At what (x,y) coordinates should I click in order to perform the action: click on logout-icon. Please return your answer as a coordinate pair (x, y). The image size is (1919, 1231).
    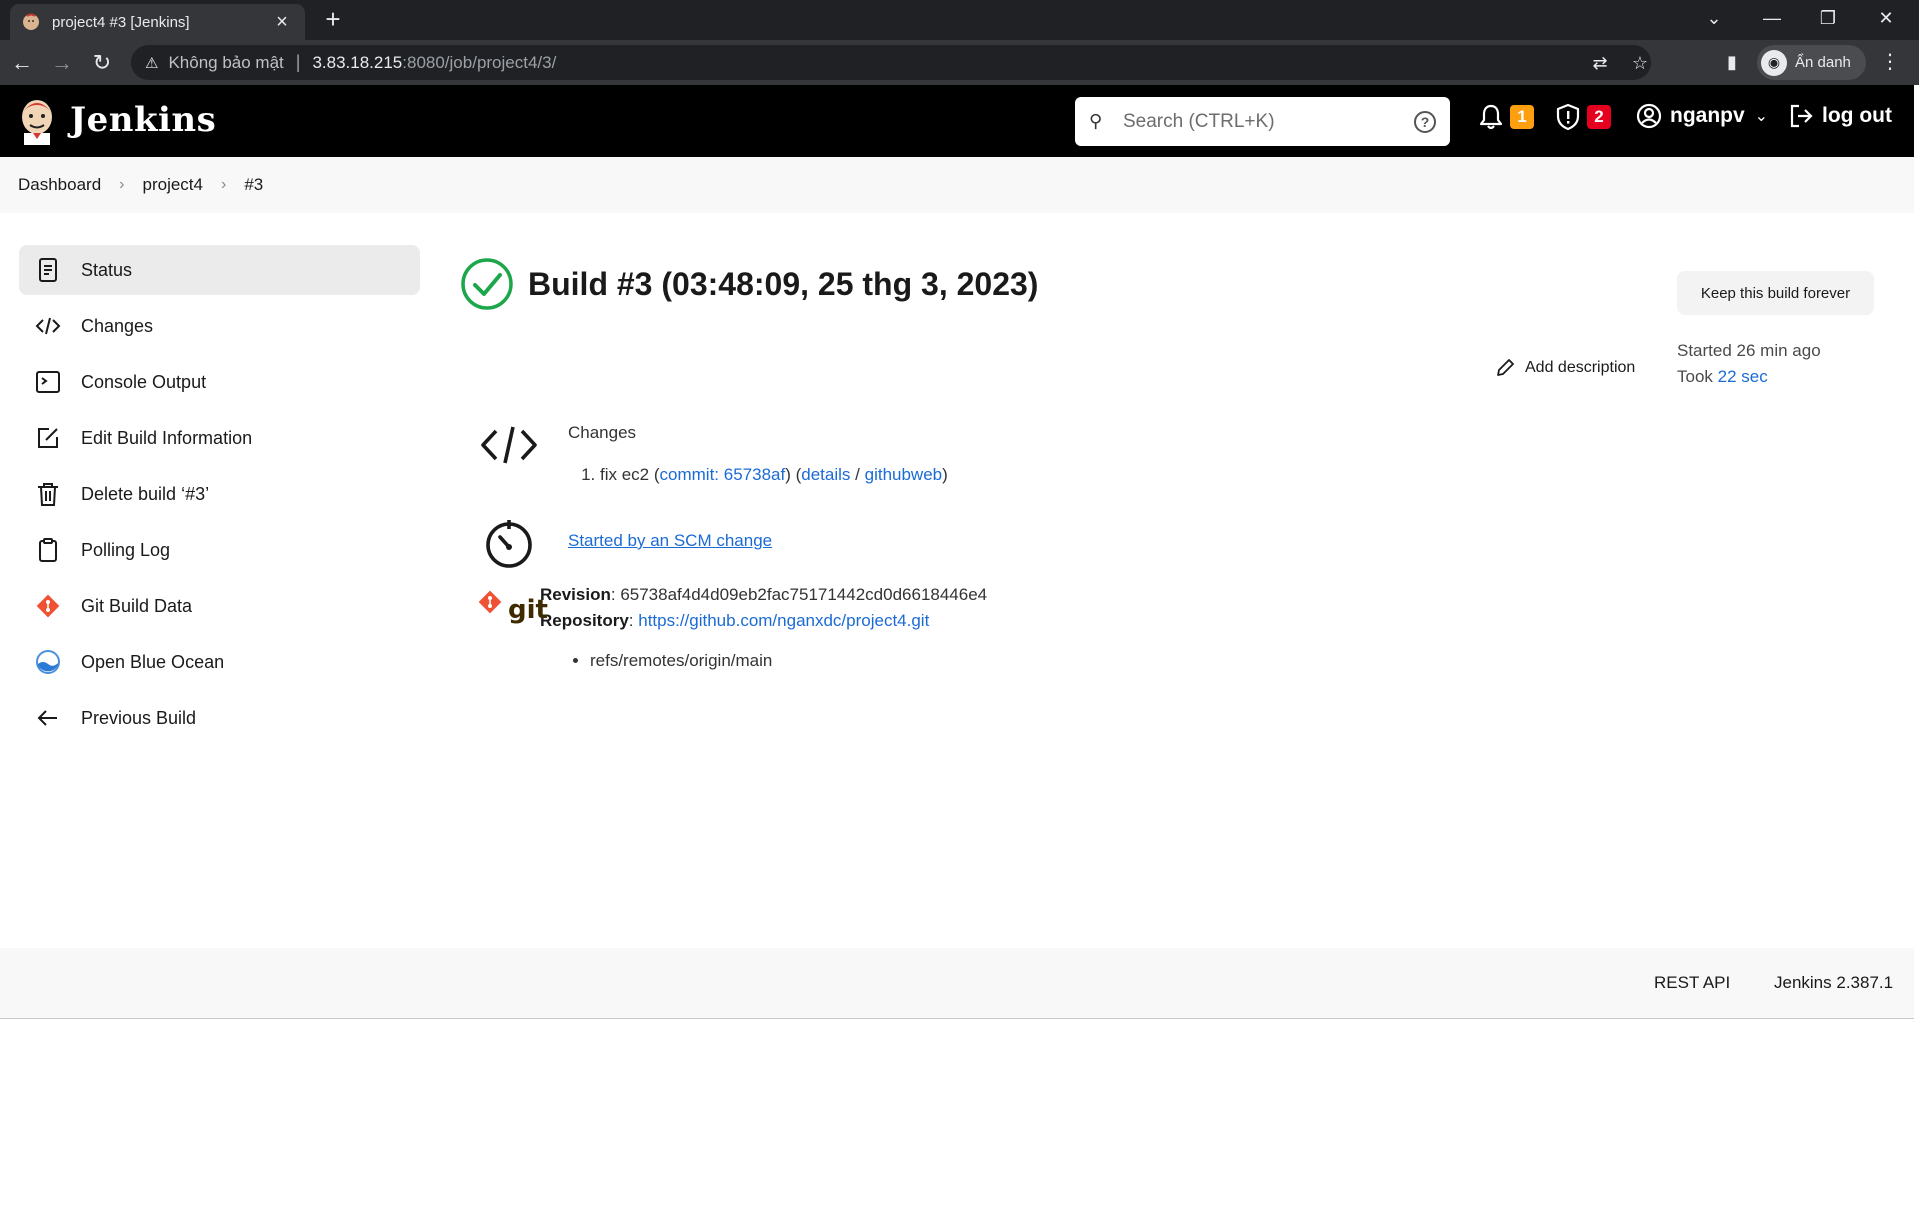
    Looking at the image, I should click on (1801, 116).